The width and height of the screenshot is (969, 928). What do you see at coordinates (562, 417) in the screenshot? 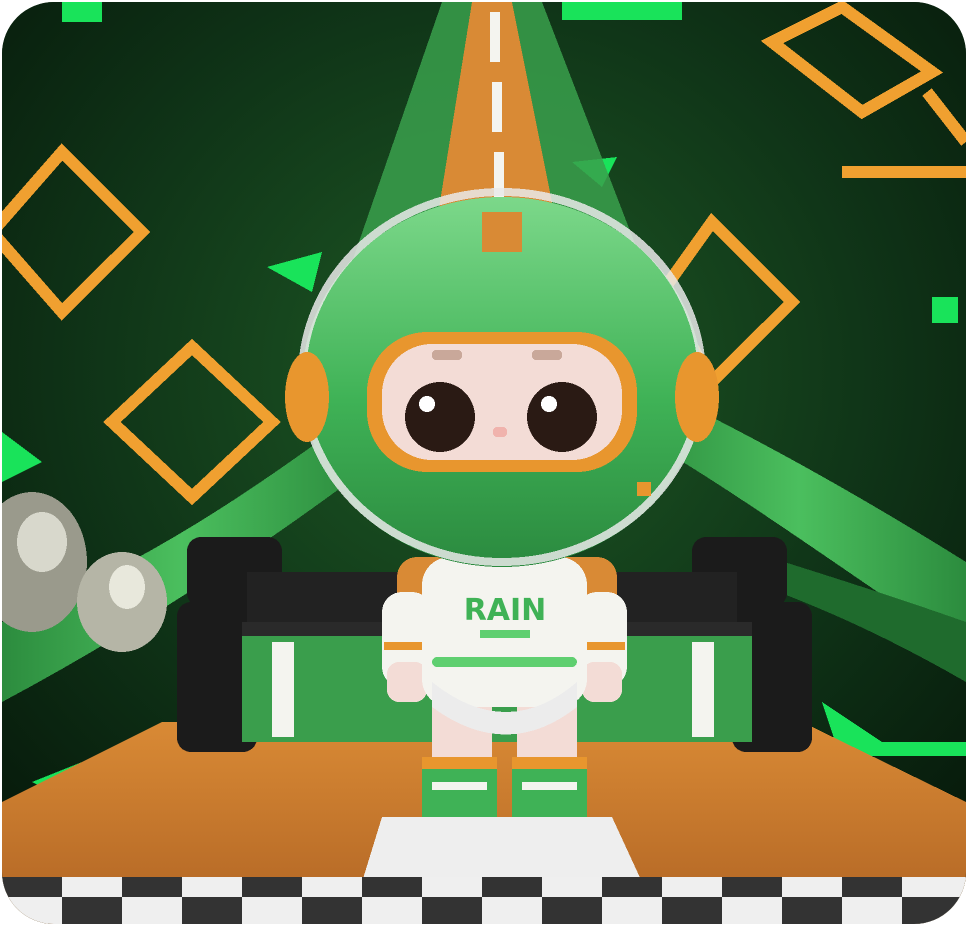
I see `right-eye` at bounding box center [562, 417].